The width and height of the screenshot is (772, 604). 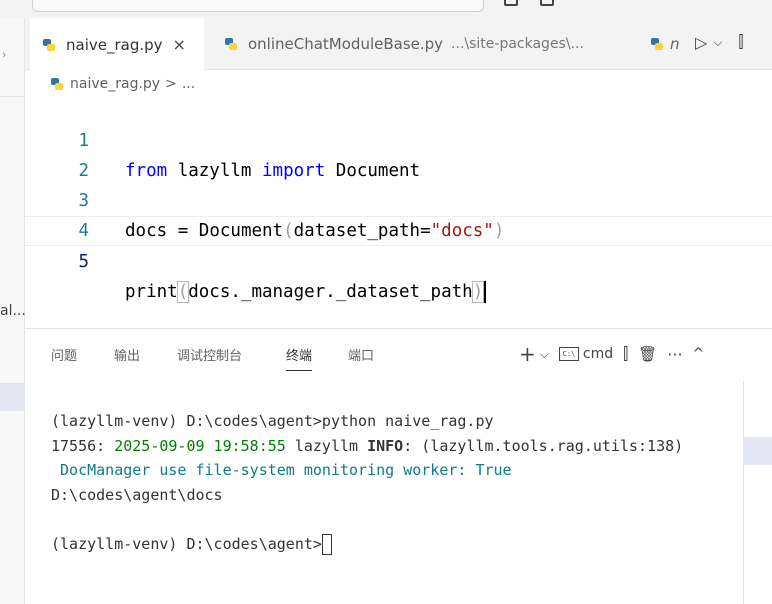 I want to click on chevron-up-icon: ^, so click(x=699, y=354).